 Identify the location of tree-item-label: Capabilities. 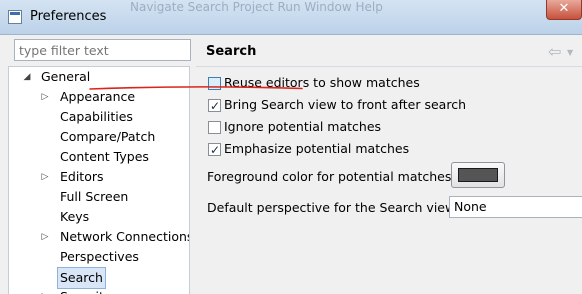
(96, 116).